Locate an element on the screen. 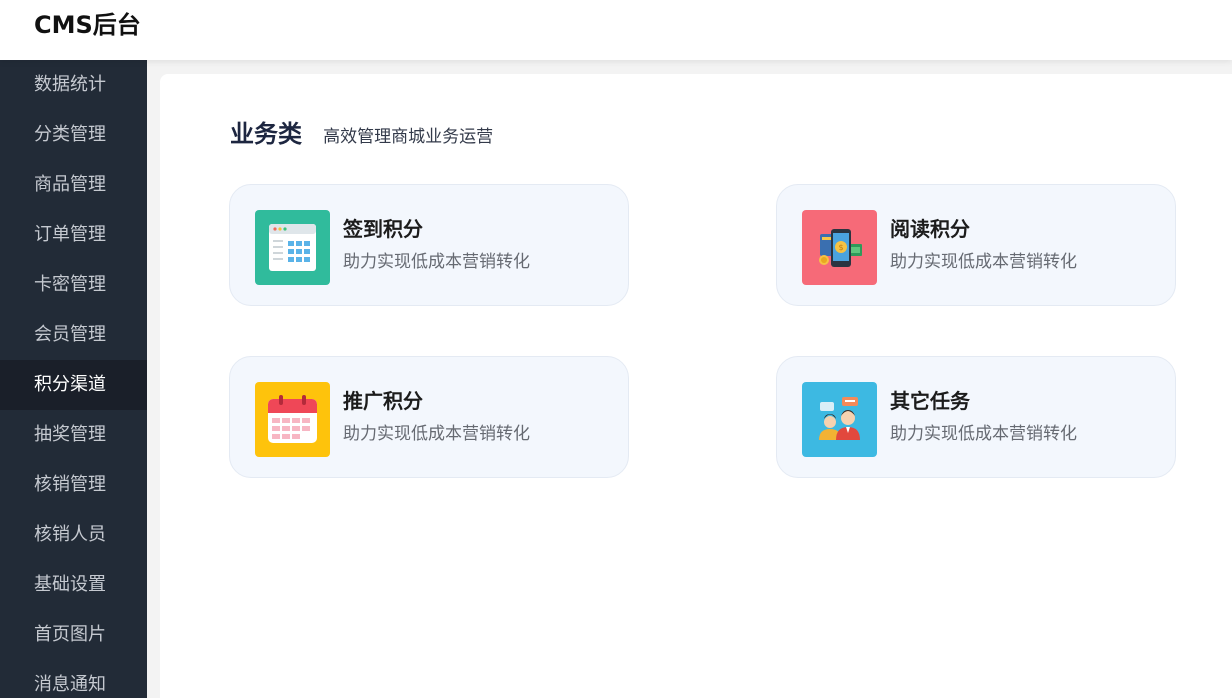  mobile-payment-icon: $ is located at coordinates (839, 247).